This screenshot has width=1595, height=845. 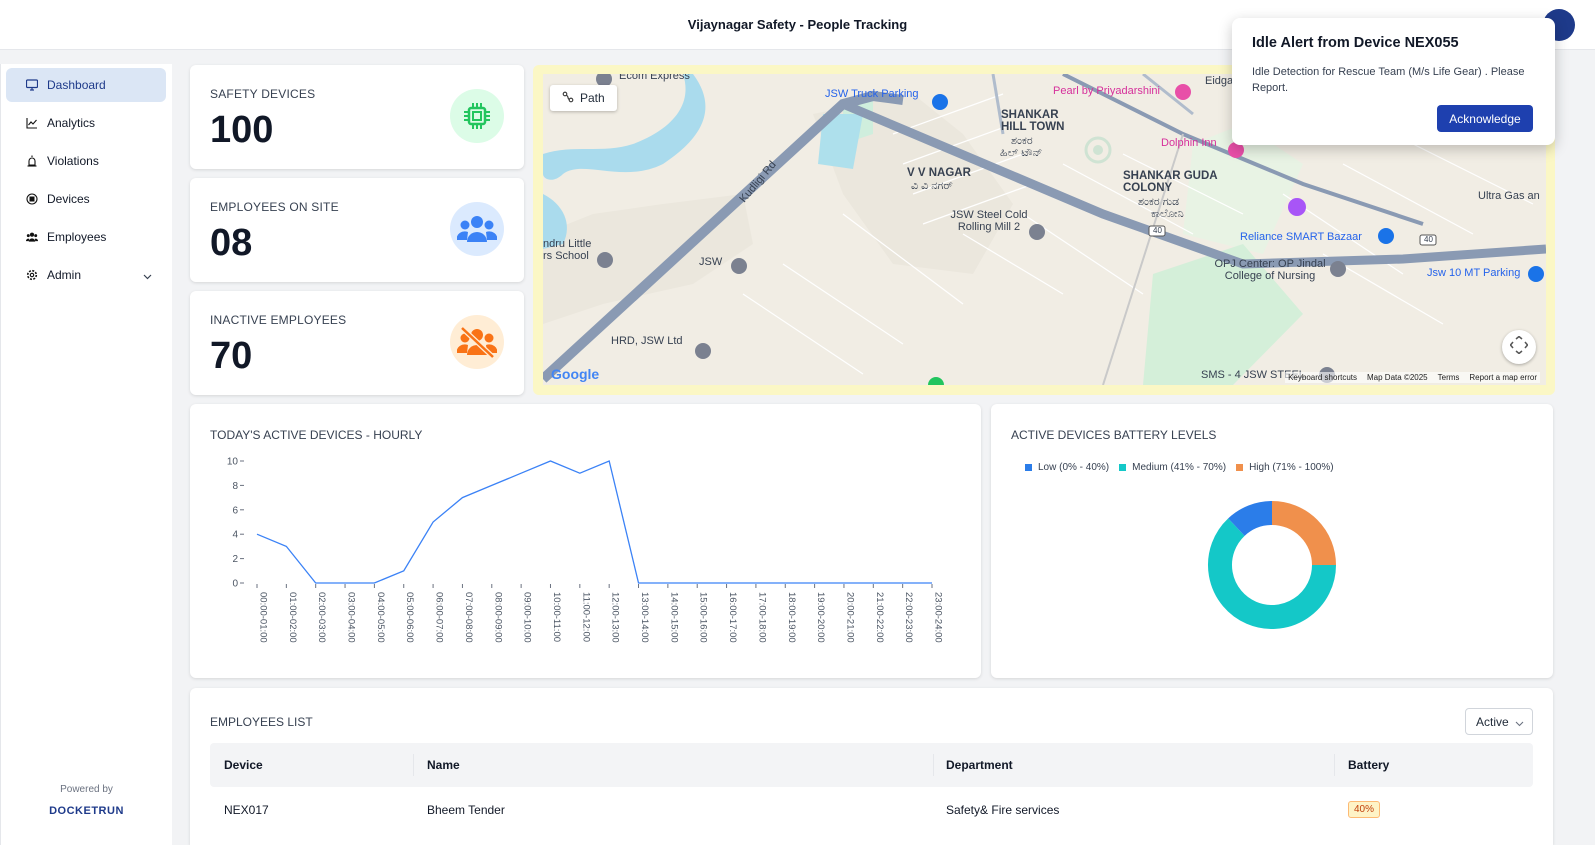 What do you see at coordinates (443, 765) in the screenshot?
I see `column-header-name: Name` at bounding box center [443, 765].